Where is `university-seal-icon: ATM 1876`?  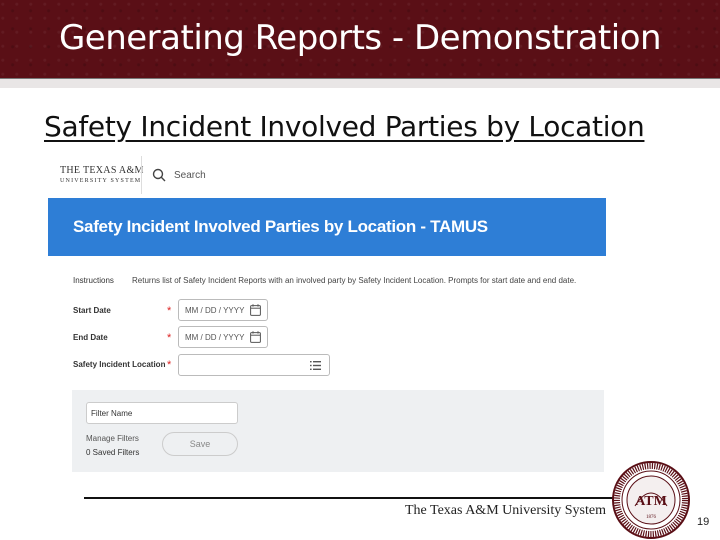
university-seal-icon: ATM 1876 is located at coordinates (651, 500).